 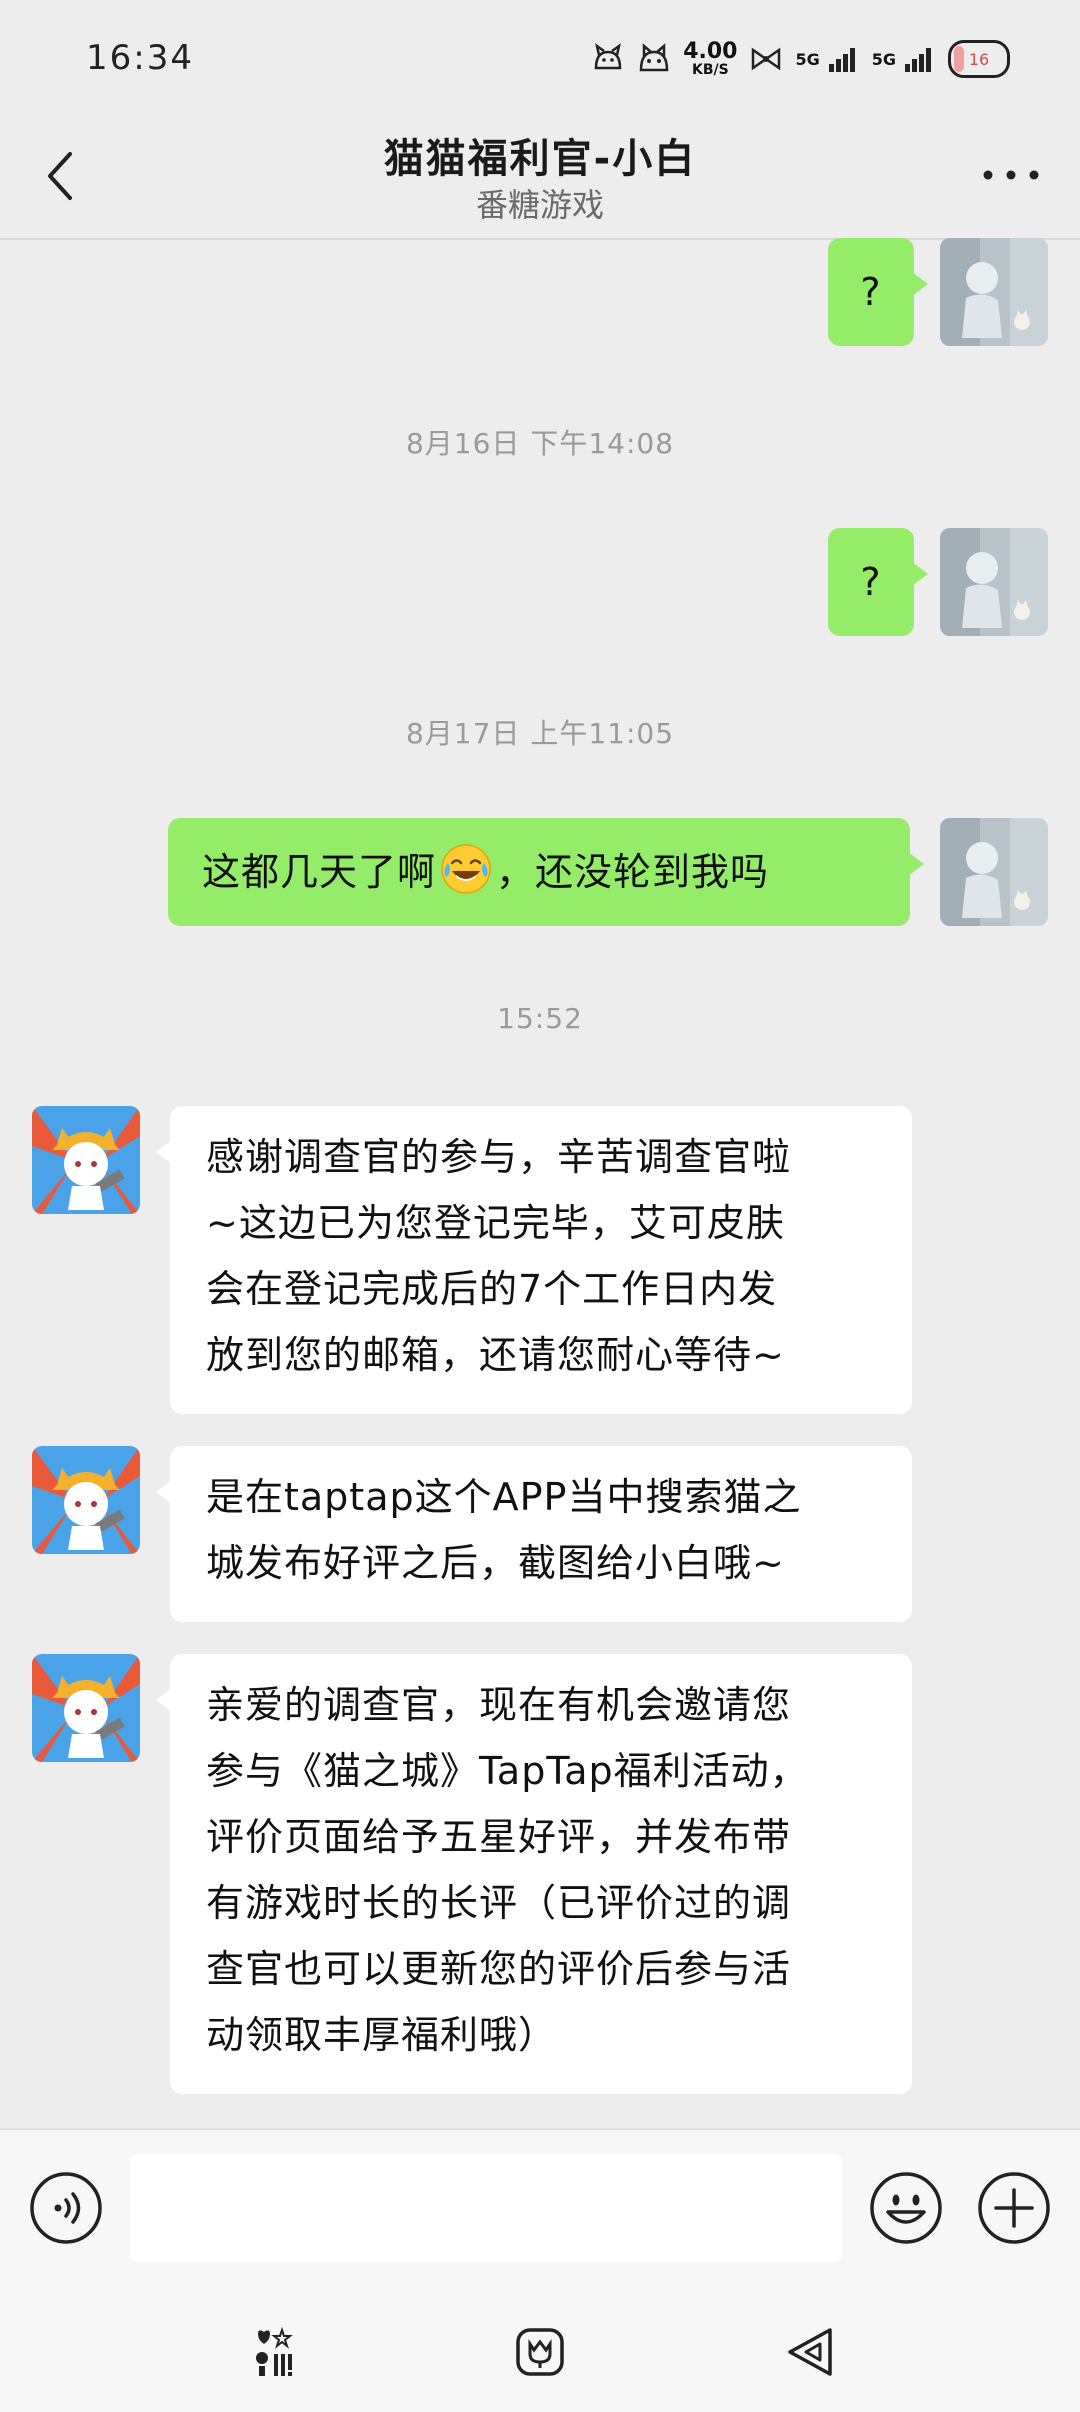 I want to click on net-speed-value: 4.00, so click(x=710, y=51).